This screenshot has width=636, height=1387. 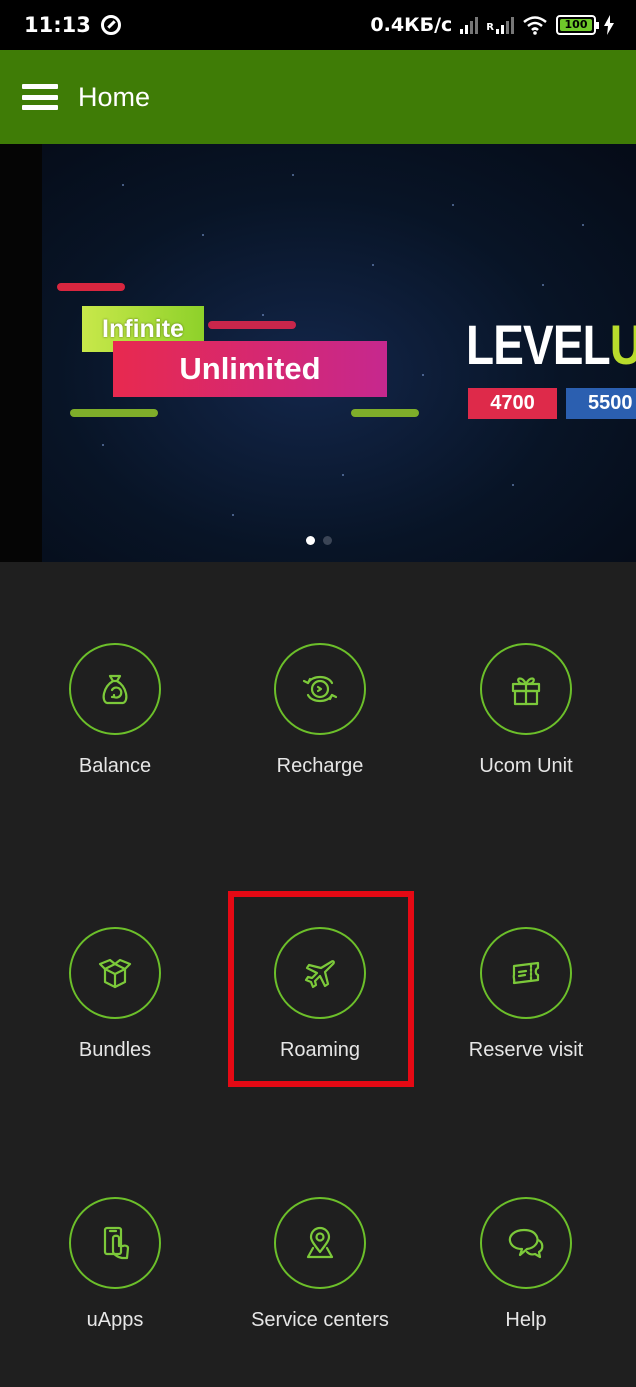 I want to click on app-bar: Home, so click(x=318, y=97).